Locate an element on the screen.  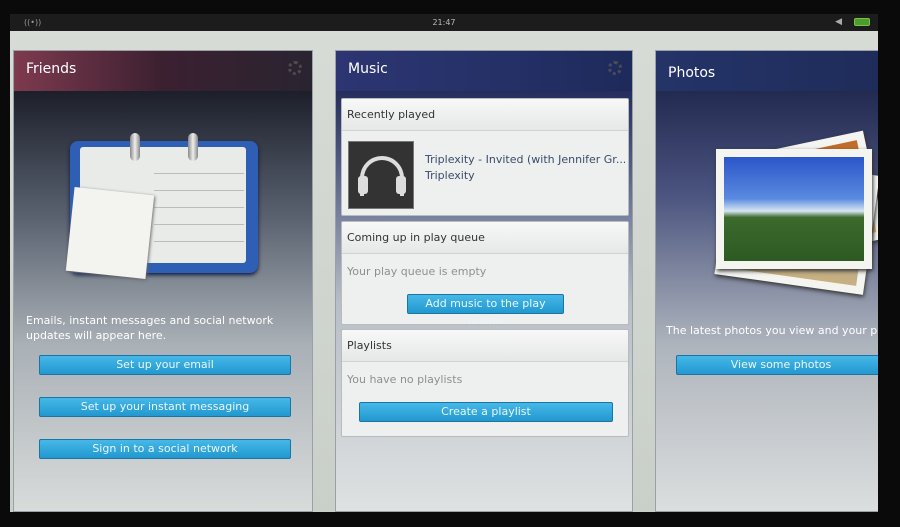
calendar-icon is located at coordinates (162, 206).